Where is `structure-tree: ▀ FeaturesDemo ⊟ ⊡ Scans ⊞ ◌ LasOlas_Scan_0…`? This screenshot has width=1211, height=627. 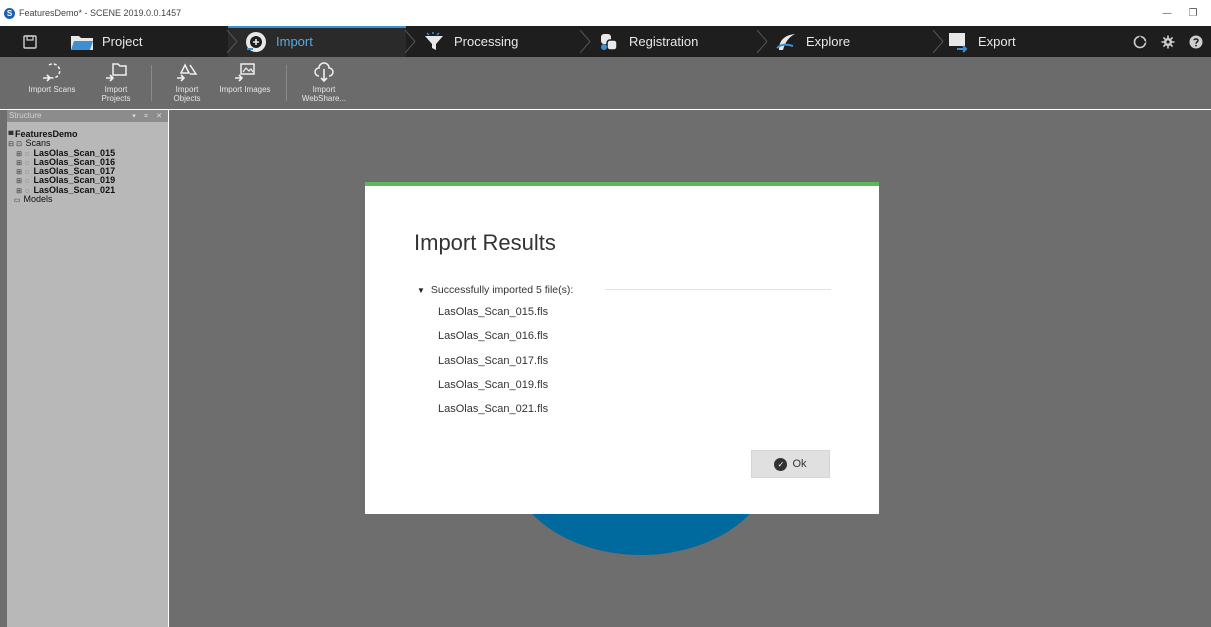
structure-tree: ▀ FeaturesDemo ⊟ ⊡ Scans ⊞ ◌ LasOlas_Scan_0… is located at coordinates (87, 163).